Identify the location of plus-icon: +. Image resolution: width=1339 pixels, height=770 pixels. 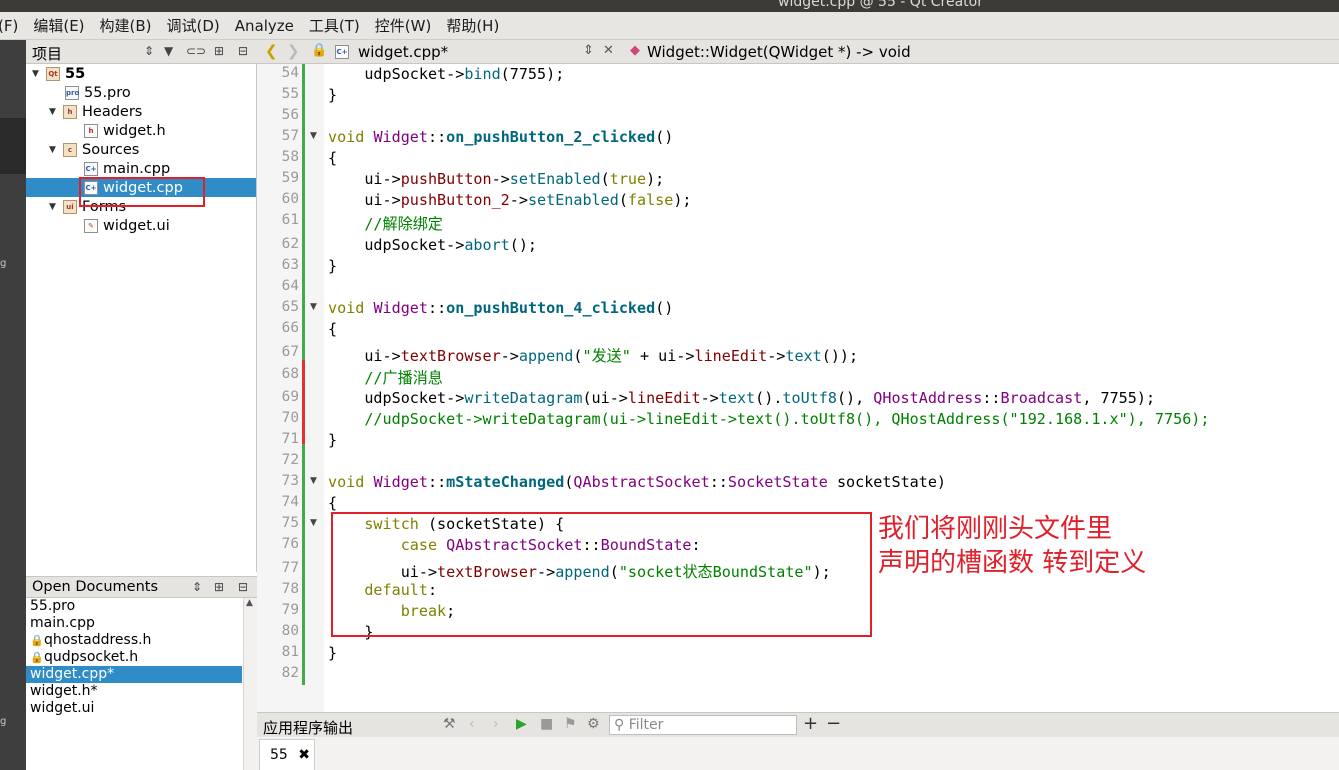
(810, 723).